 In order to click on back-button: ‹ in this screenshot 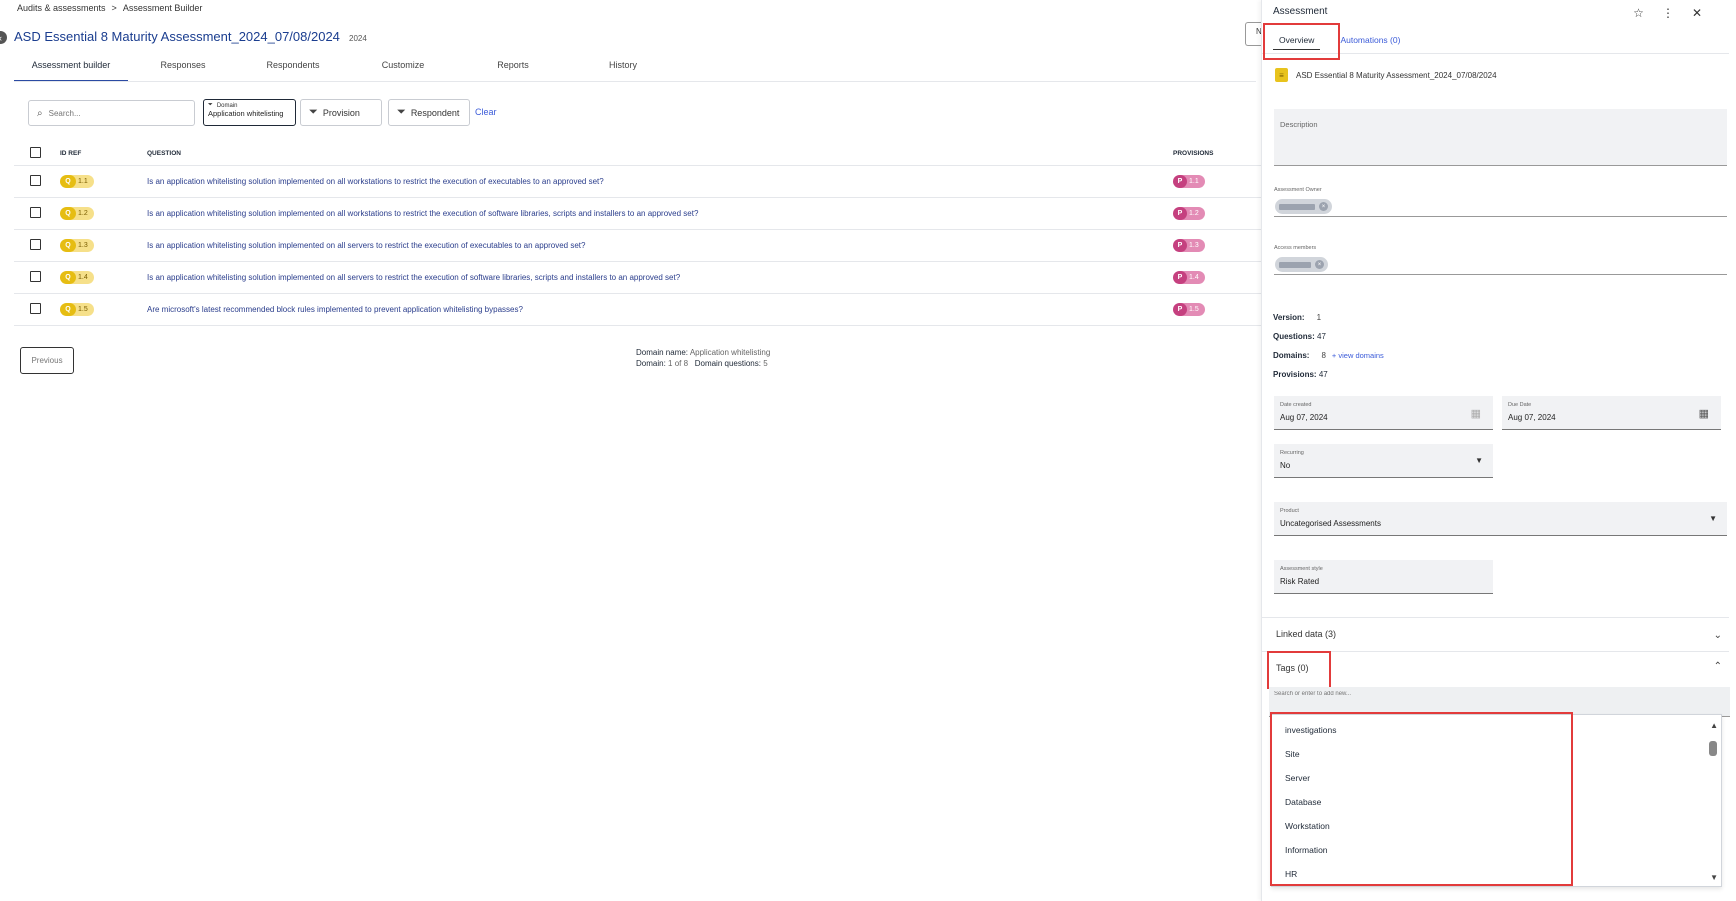, I will do `click(3, 37)`.